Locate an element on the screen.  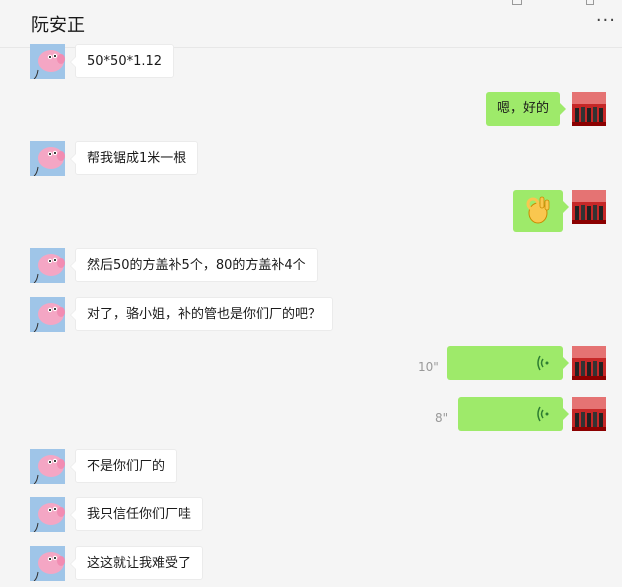
message-bubble-outgoing: 嗯，好的 is located at coordinates (526, 109).